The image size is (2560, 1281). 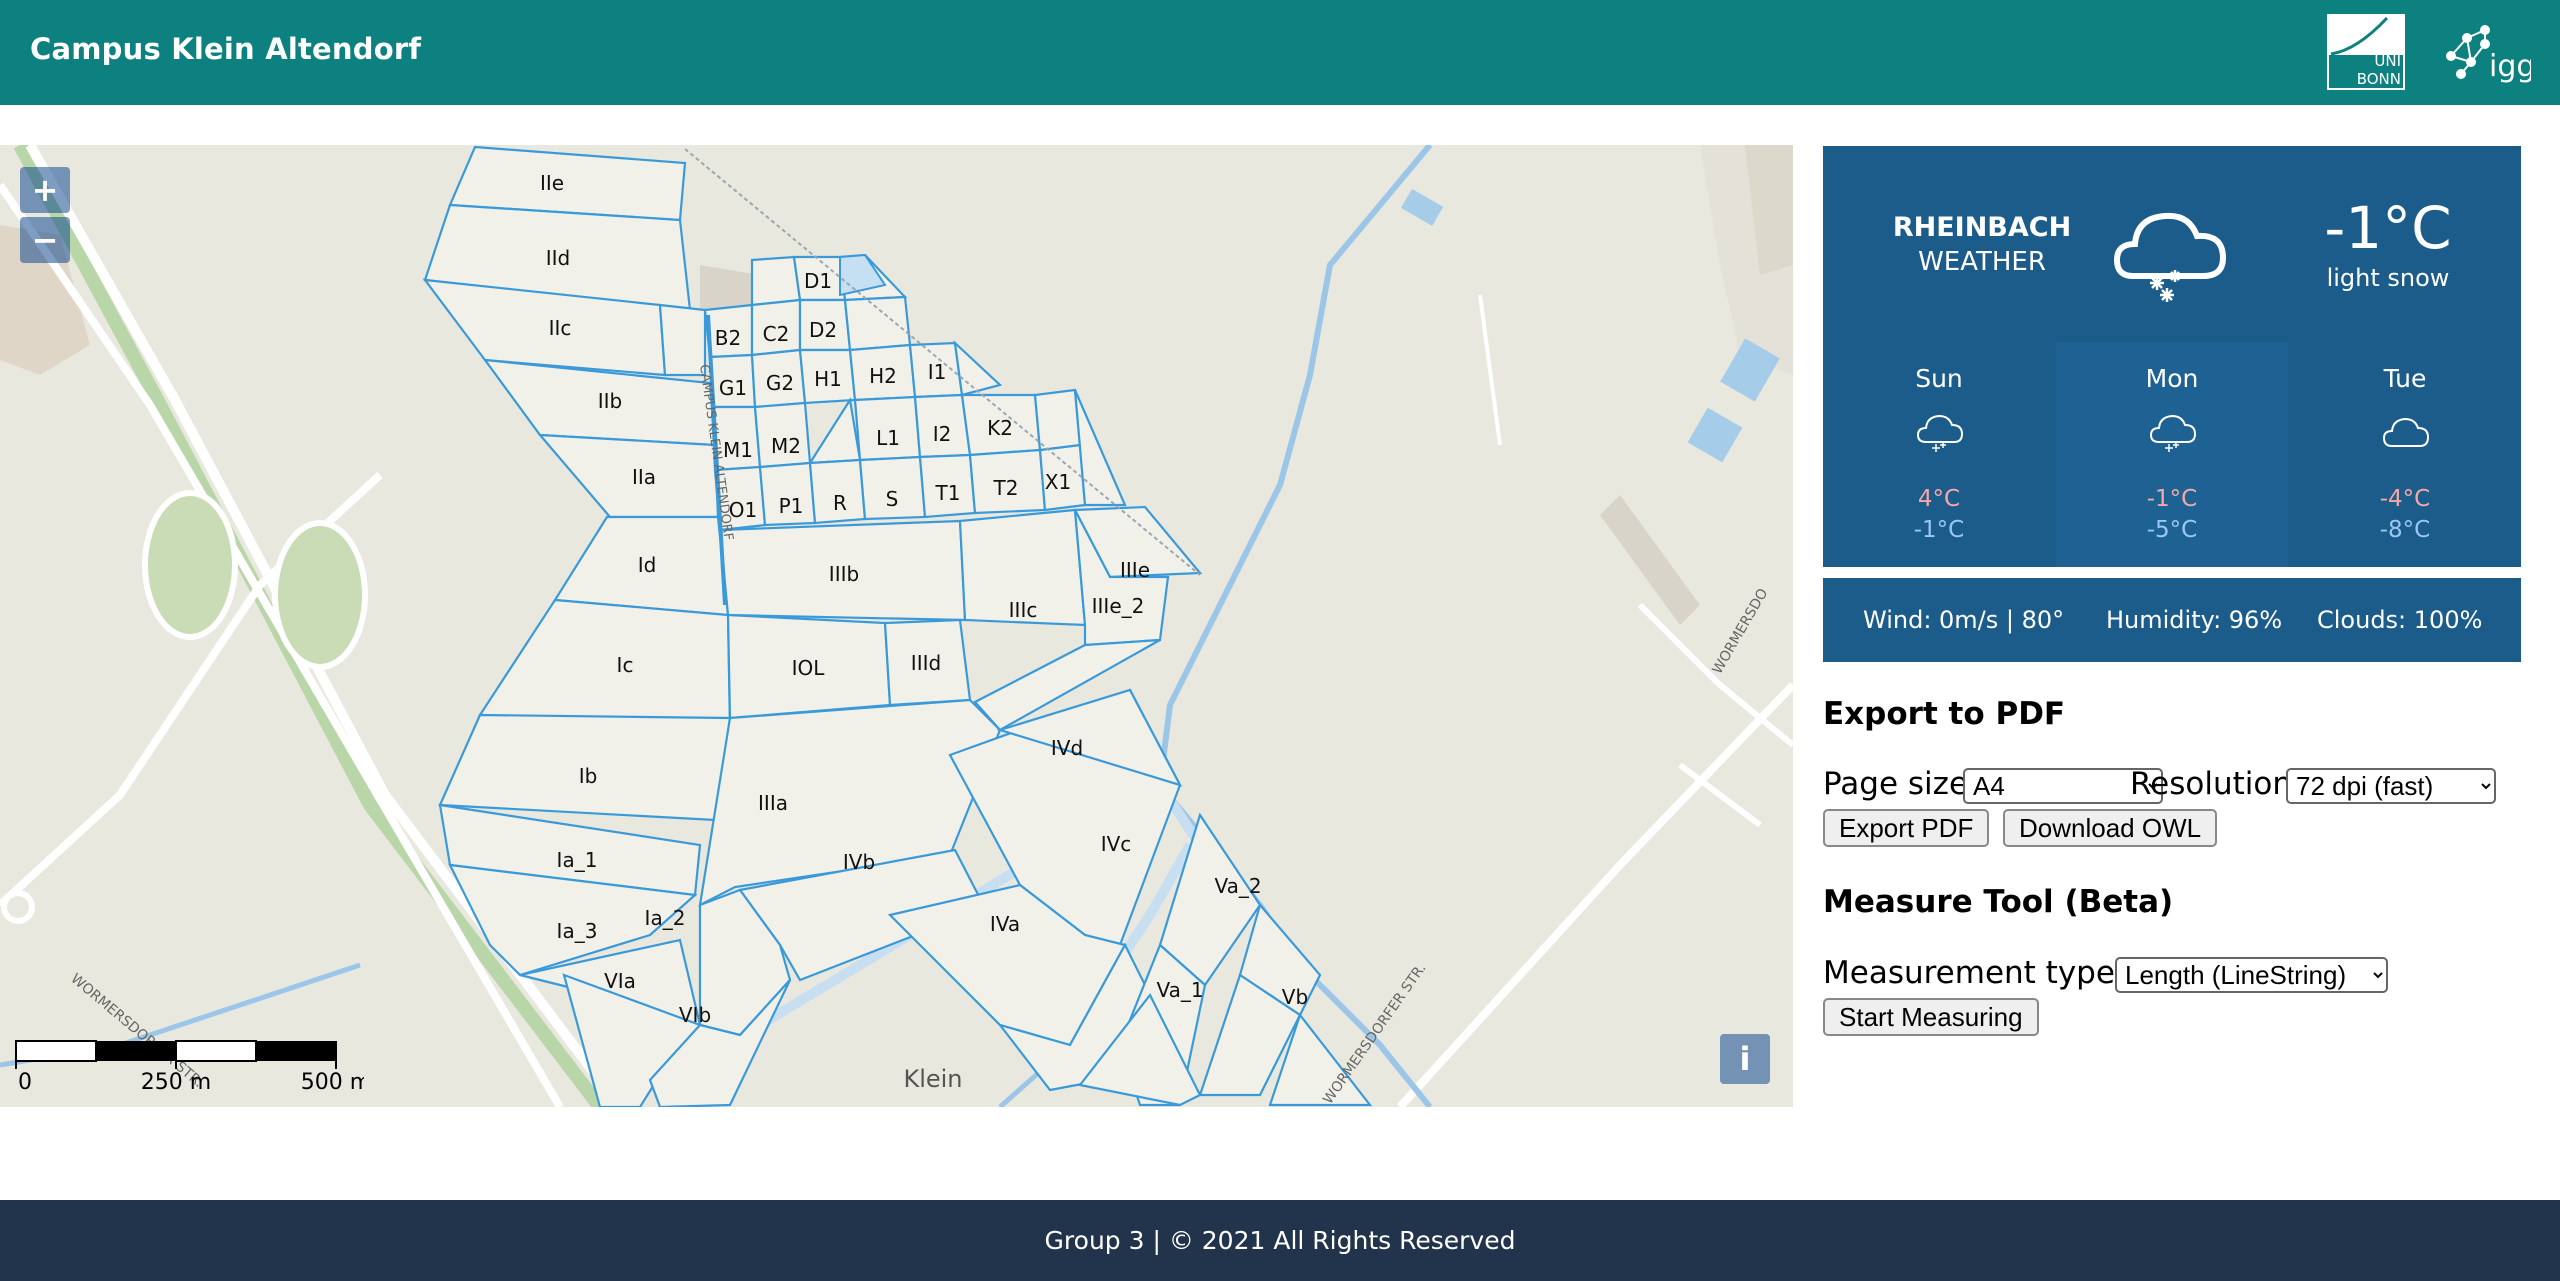 What do you see at coordinates (844, 574) in the screenshot?
I see `field-label: IIIb` at bounding box center [844, 574].